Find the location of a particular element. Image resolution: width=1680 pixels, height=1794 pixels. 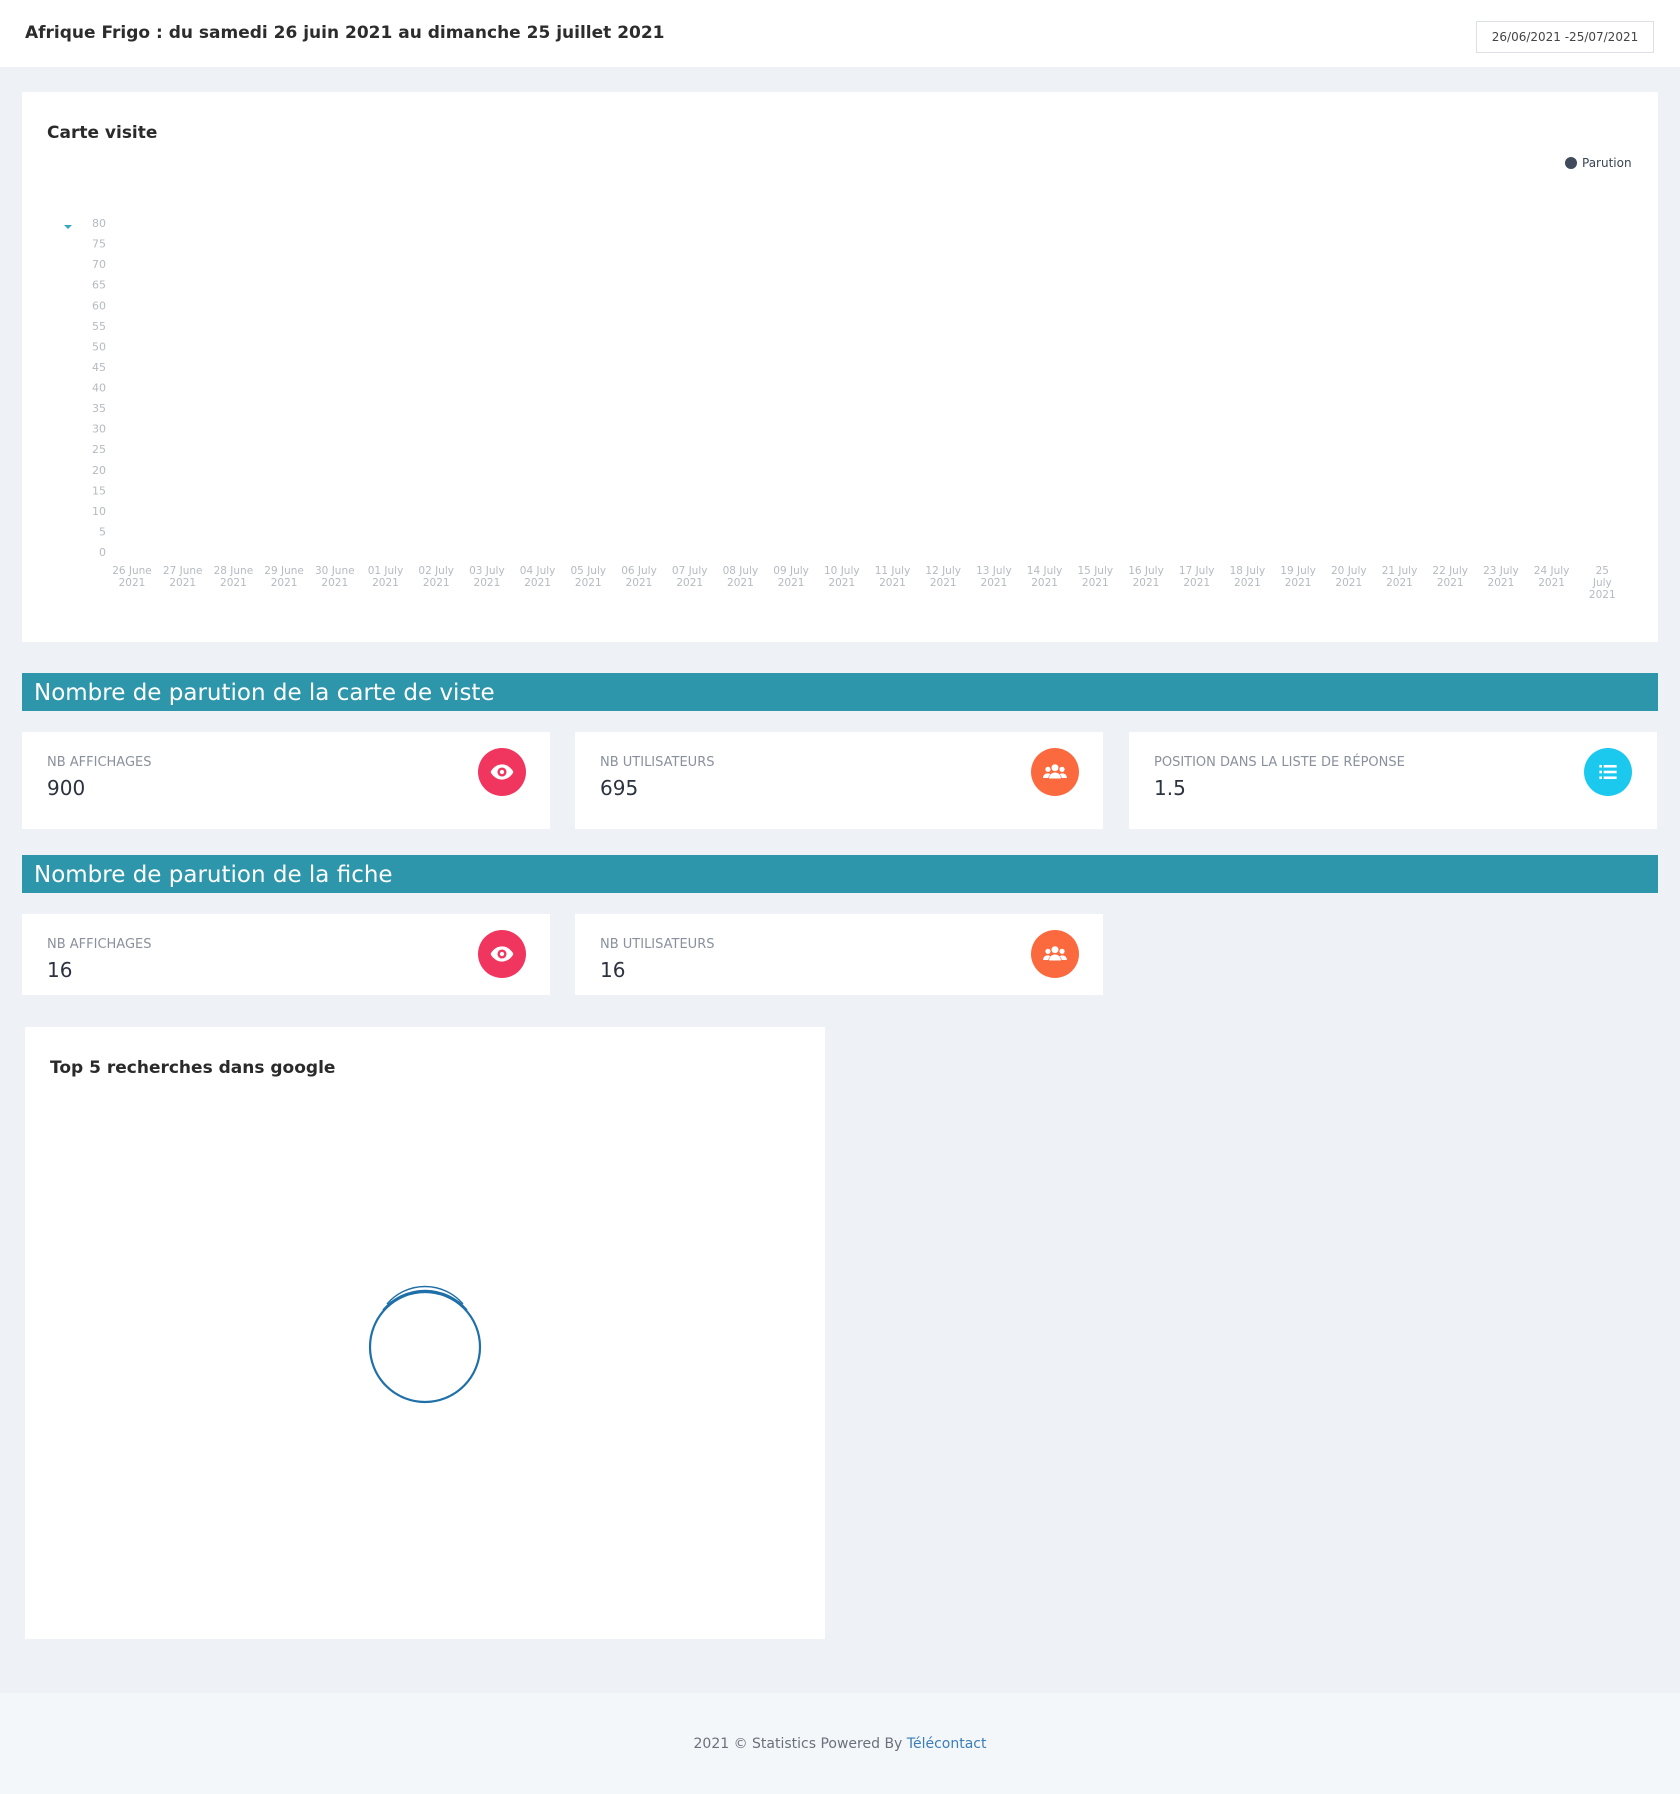

section-header-fiche: Nombre de parution de la fiche is located at coordinates (840, 874).